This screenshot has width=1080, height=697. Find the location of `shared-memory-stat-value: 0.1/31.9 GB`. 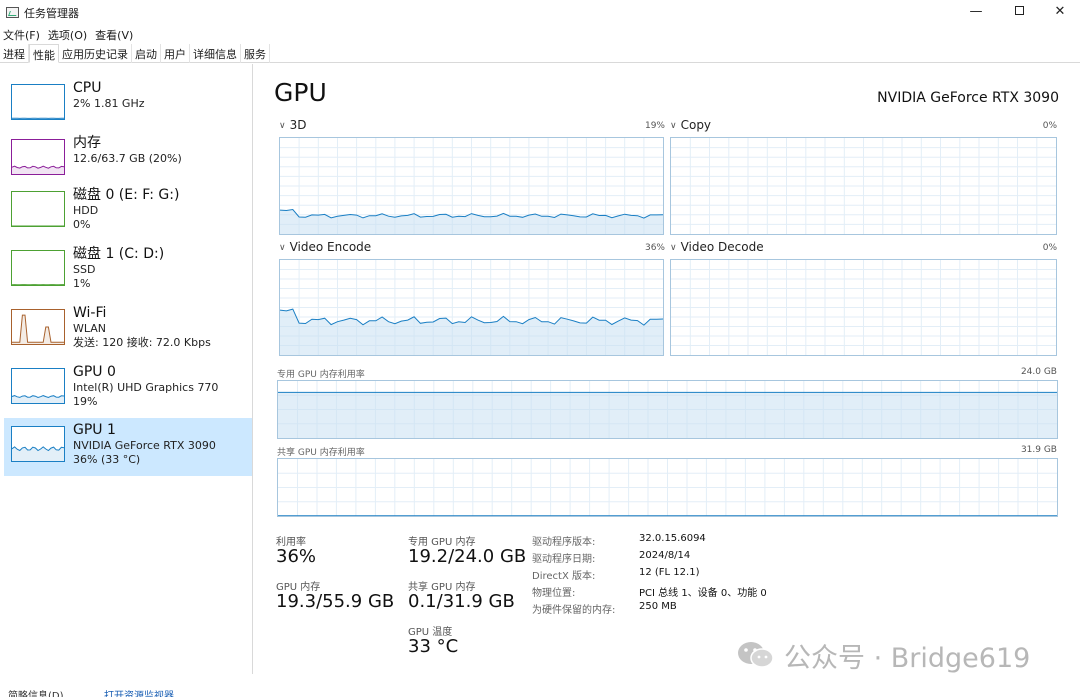

shared-memory-stat-value: 0.1/31.9 GB is located at coordinates (461, 601).